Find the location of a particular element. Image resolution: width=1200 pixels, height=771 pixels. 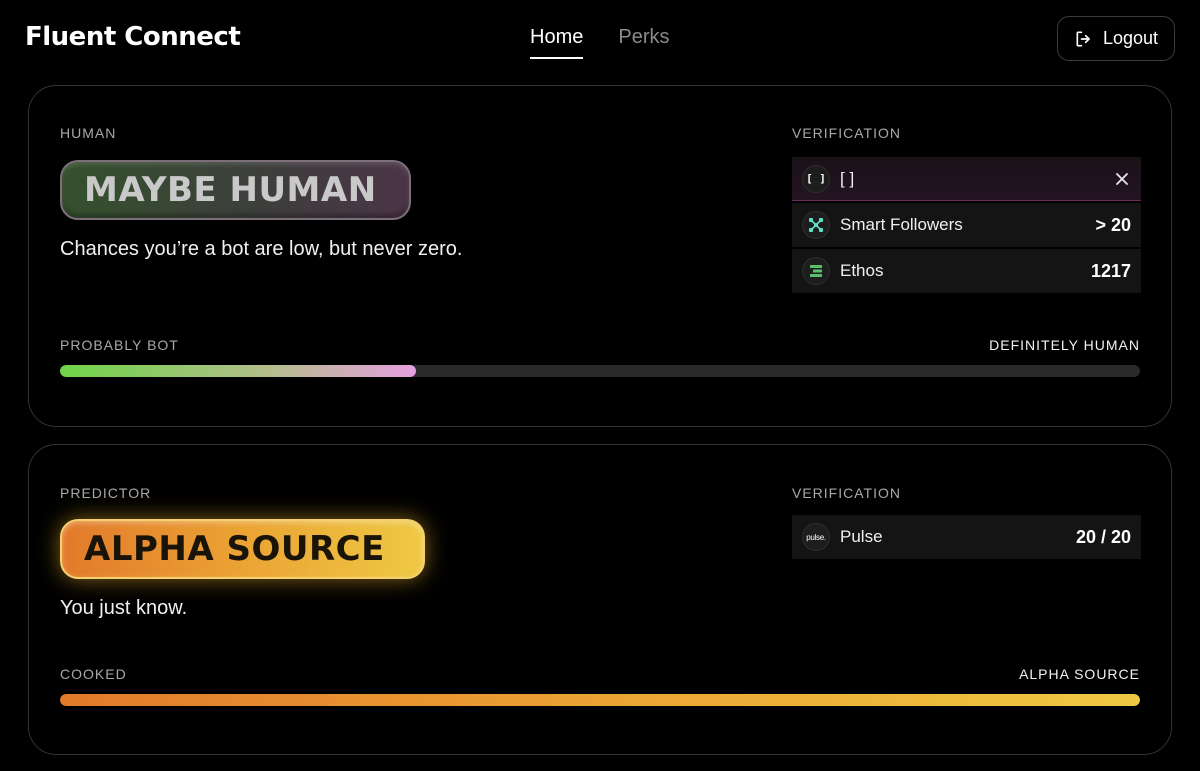

human-score-track is located at coordinates (600, 371).